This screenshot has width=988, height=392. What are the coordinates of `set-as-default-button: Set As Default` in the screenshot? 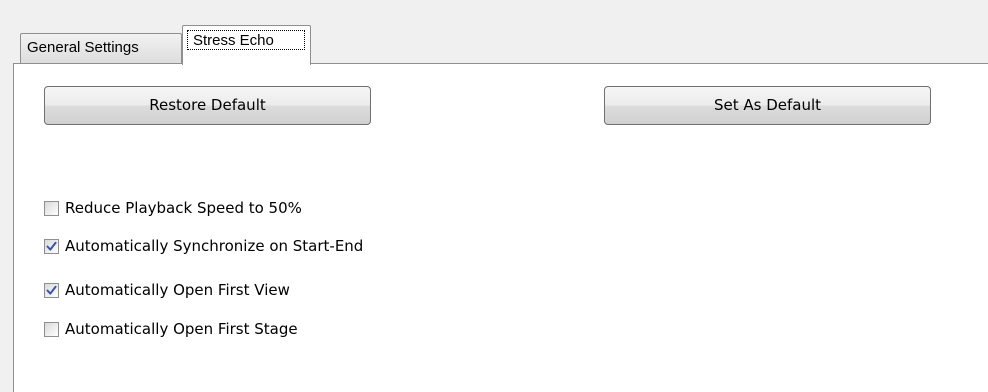 It's located at (767, 105).